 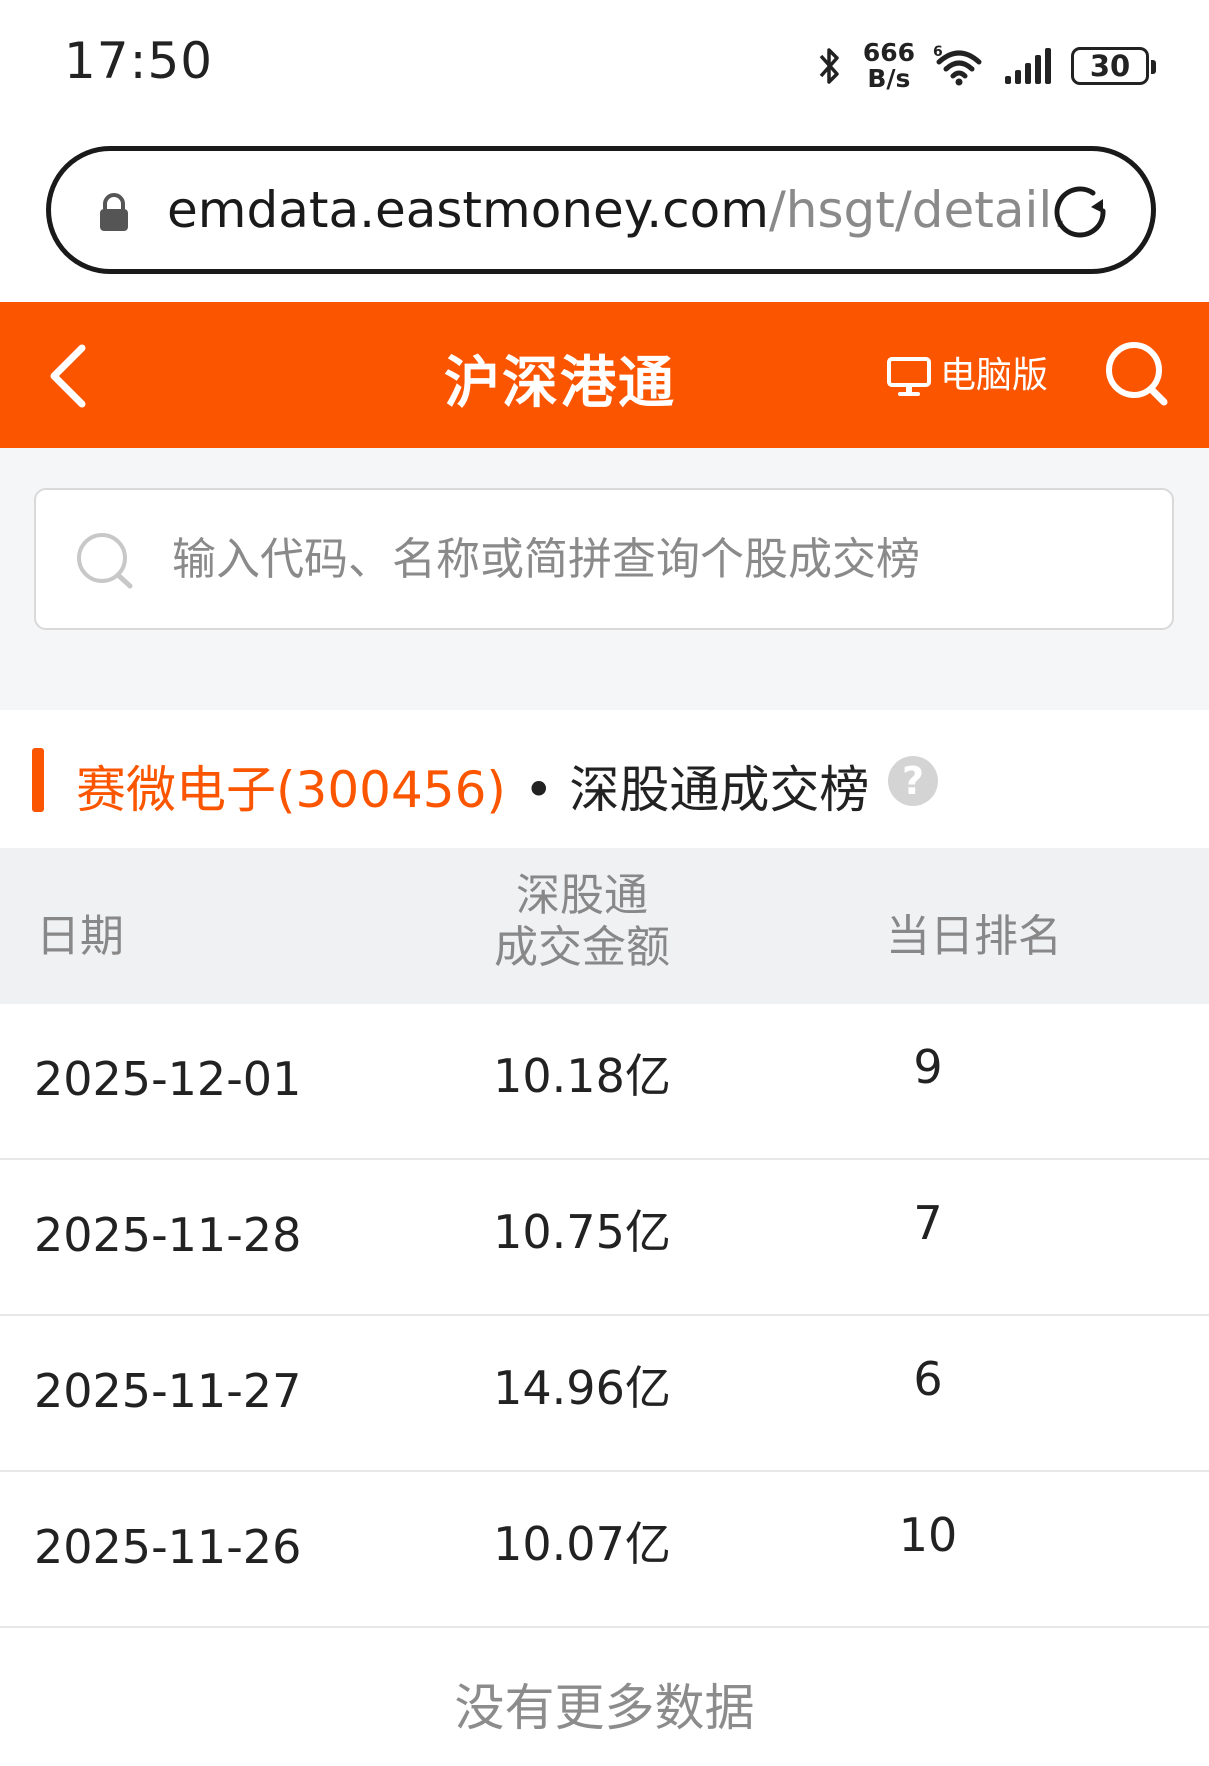 I want to click on lock-icon, so click(x=114, y=212).